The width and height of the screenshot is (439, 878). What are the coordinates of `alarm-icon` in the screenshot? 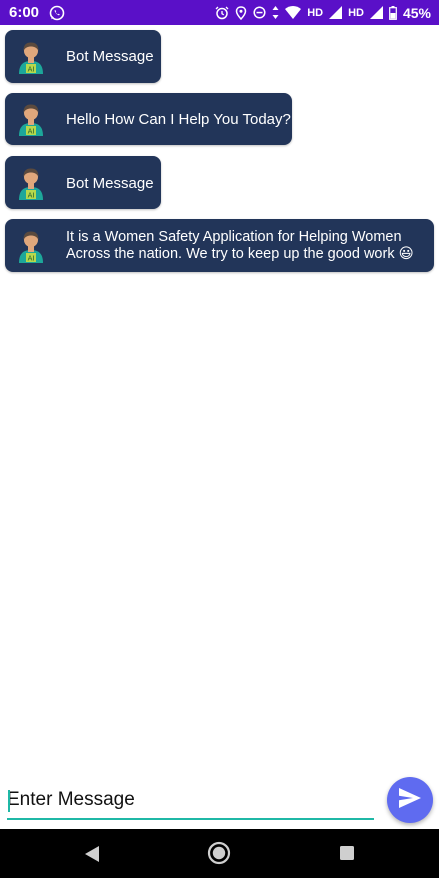 It's located at (222, 13).